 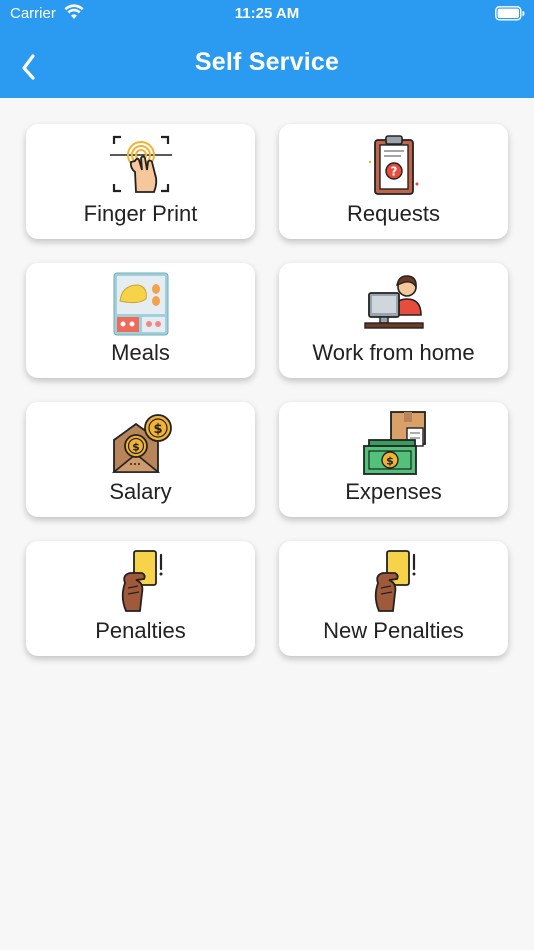 I want to click on service-label: Work from home, so click(x=393, y=352).